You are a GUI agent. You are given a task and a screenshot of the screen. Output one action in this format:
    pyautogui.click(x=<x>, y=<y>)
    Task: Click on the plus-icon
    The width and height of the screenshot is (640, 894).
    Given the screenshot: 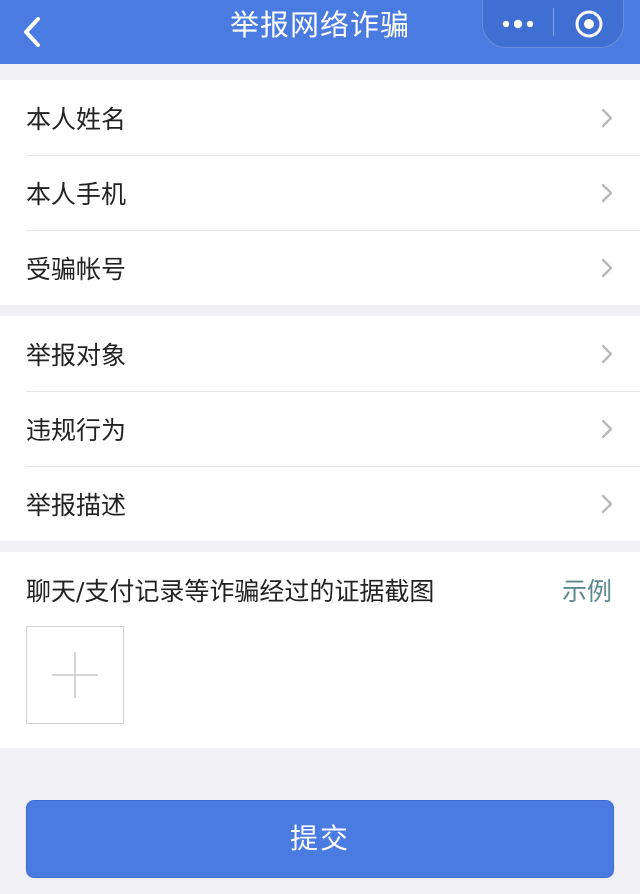 What is the action you would take?
    pyautogui.click(x=75, y=675)
    